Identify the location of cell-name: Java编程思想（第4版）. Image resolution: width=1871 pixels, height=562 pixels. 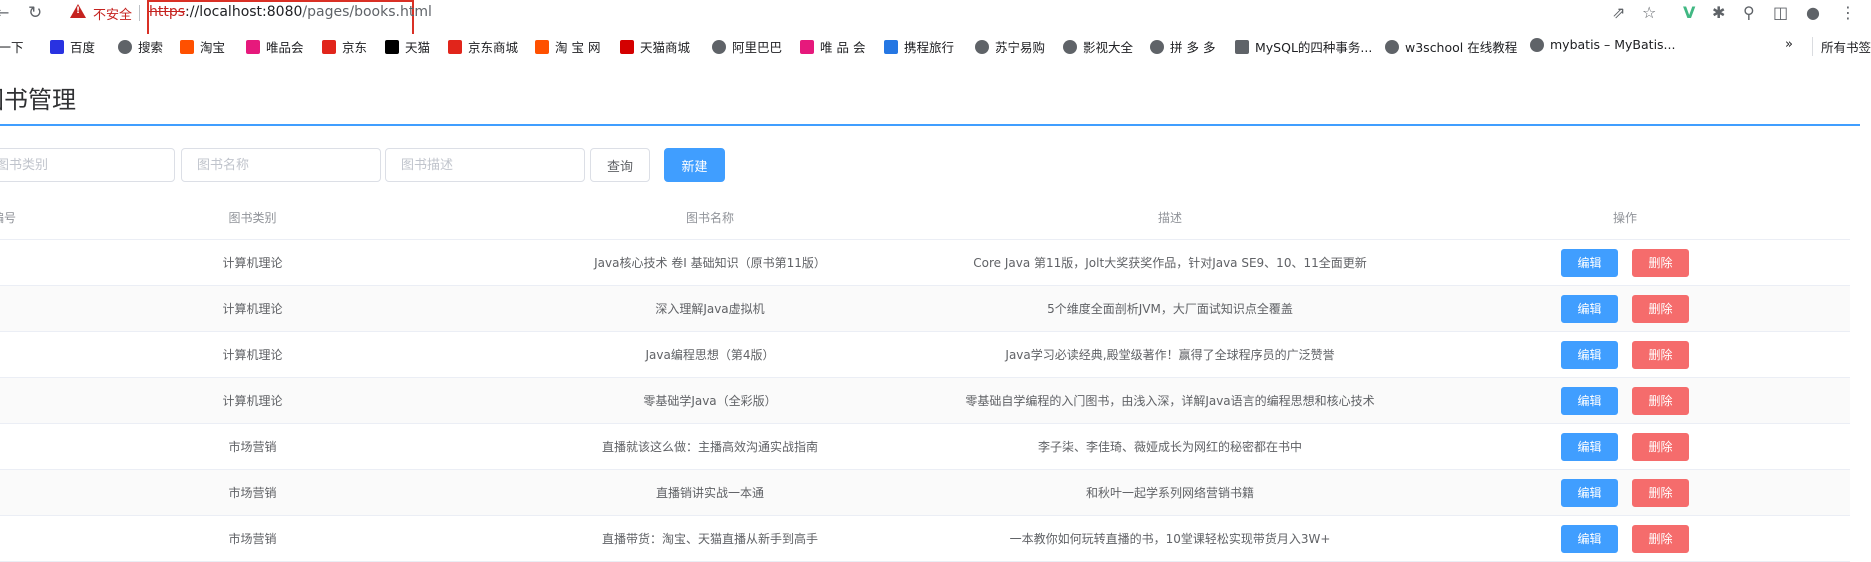
(710, 355).